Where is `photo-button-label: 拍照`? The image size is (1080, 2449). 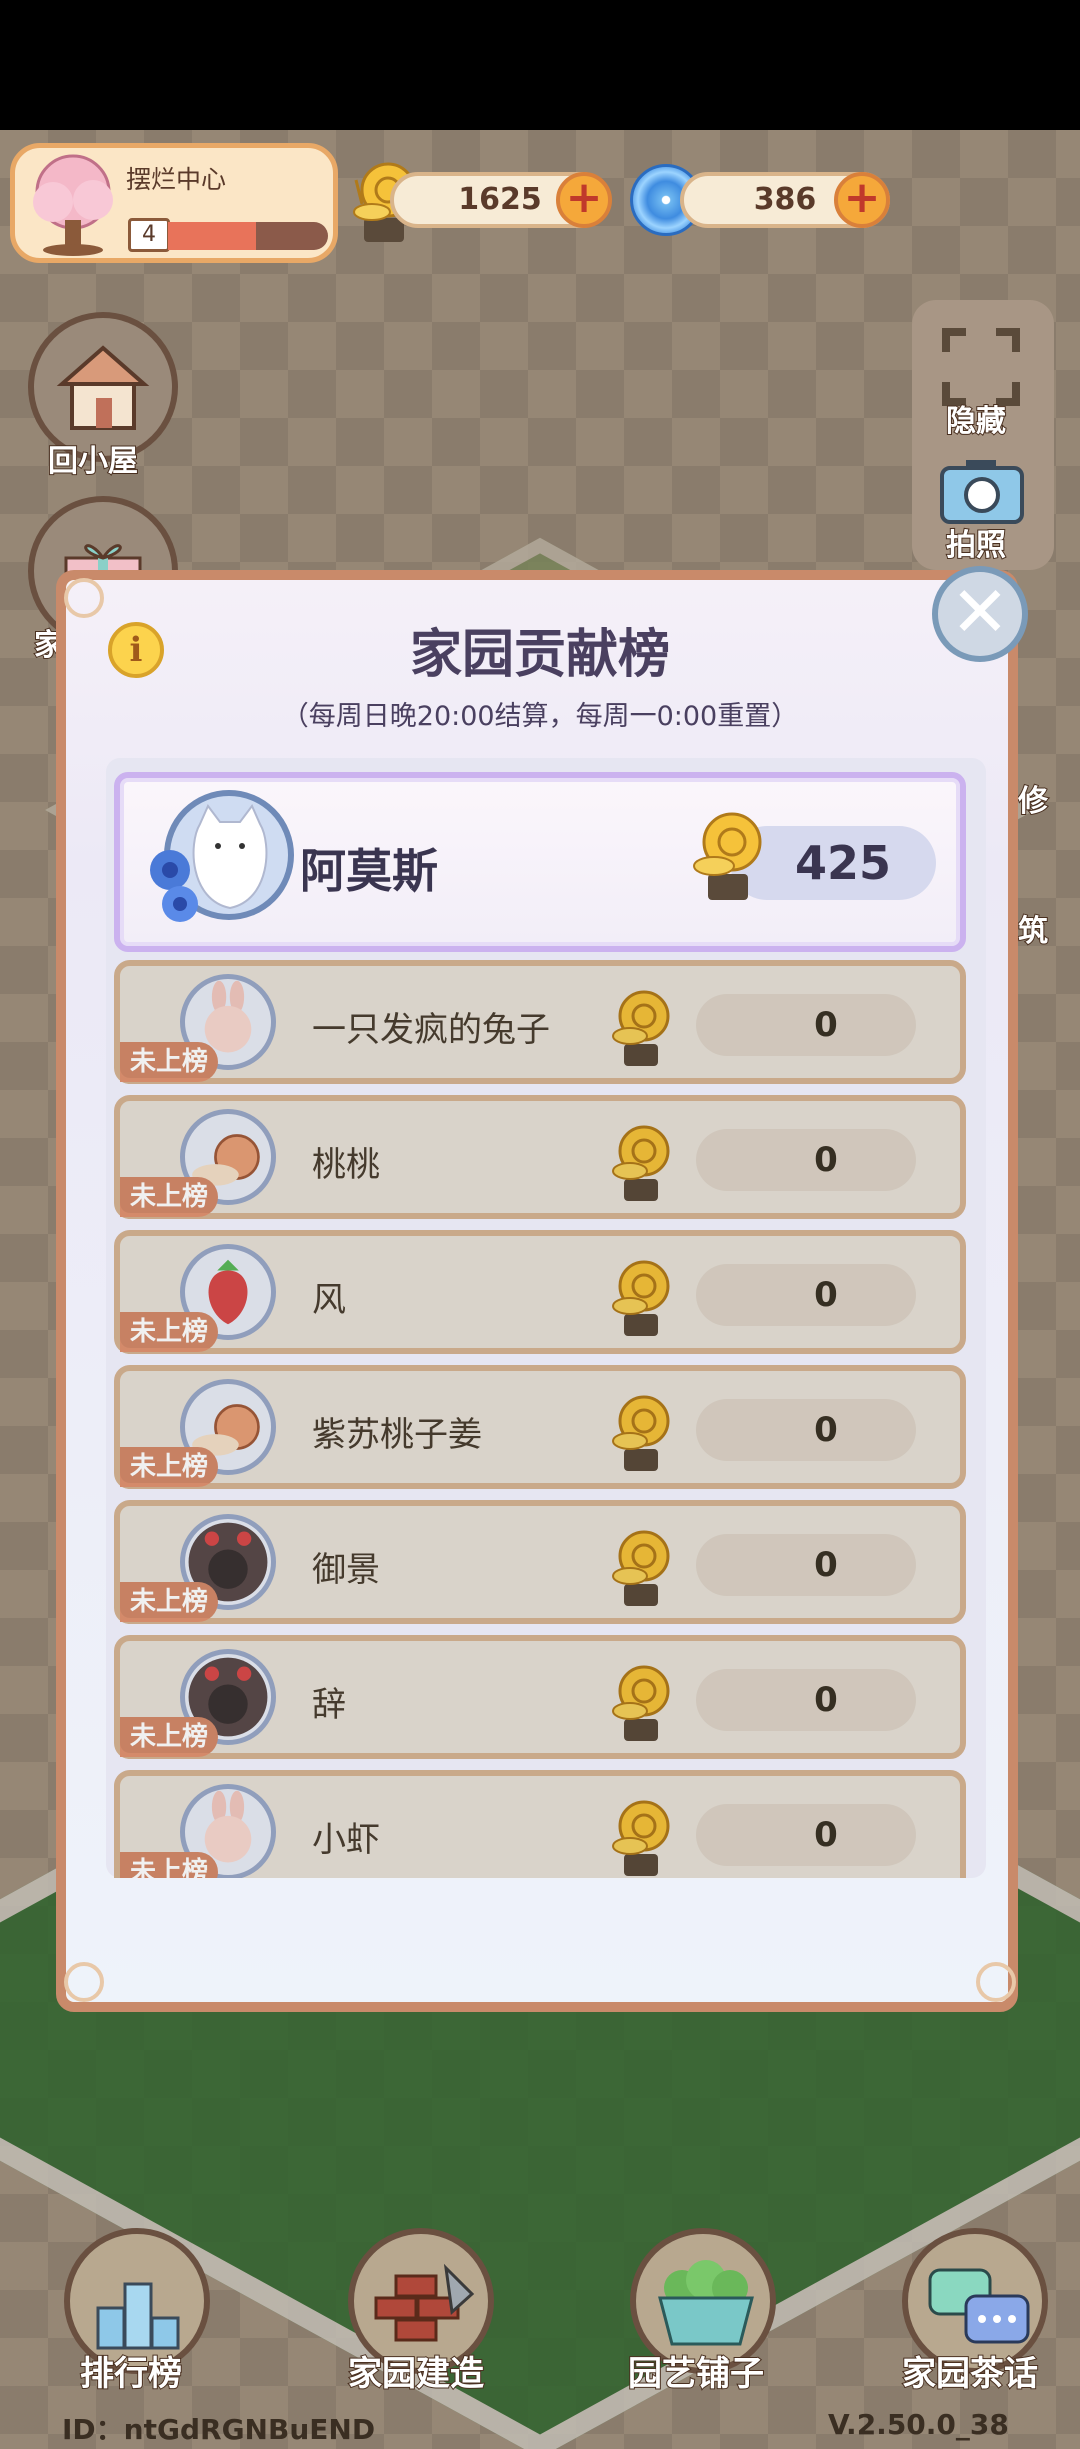 photo-button-label: 拍照 is located at coordinates (976, 545).